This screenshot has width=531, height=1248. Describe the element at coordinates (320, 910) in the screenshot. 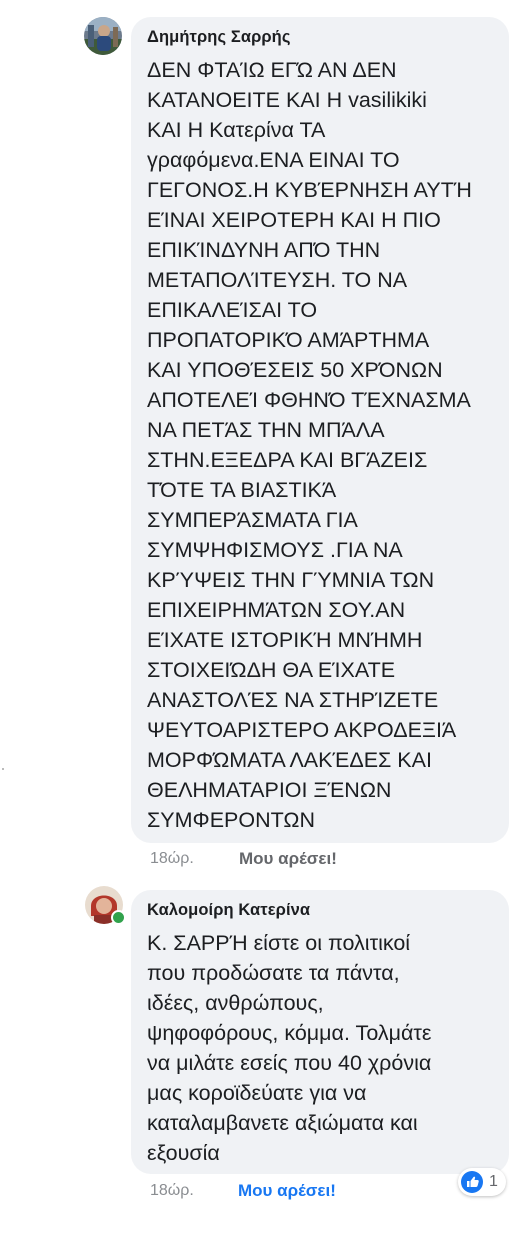

I see `comment-author: Καλομοίρη Κατερίνα` at that location.